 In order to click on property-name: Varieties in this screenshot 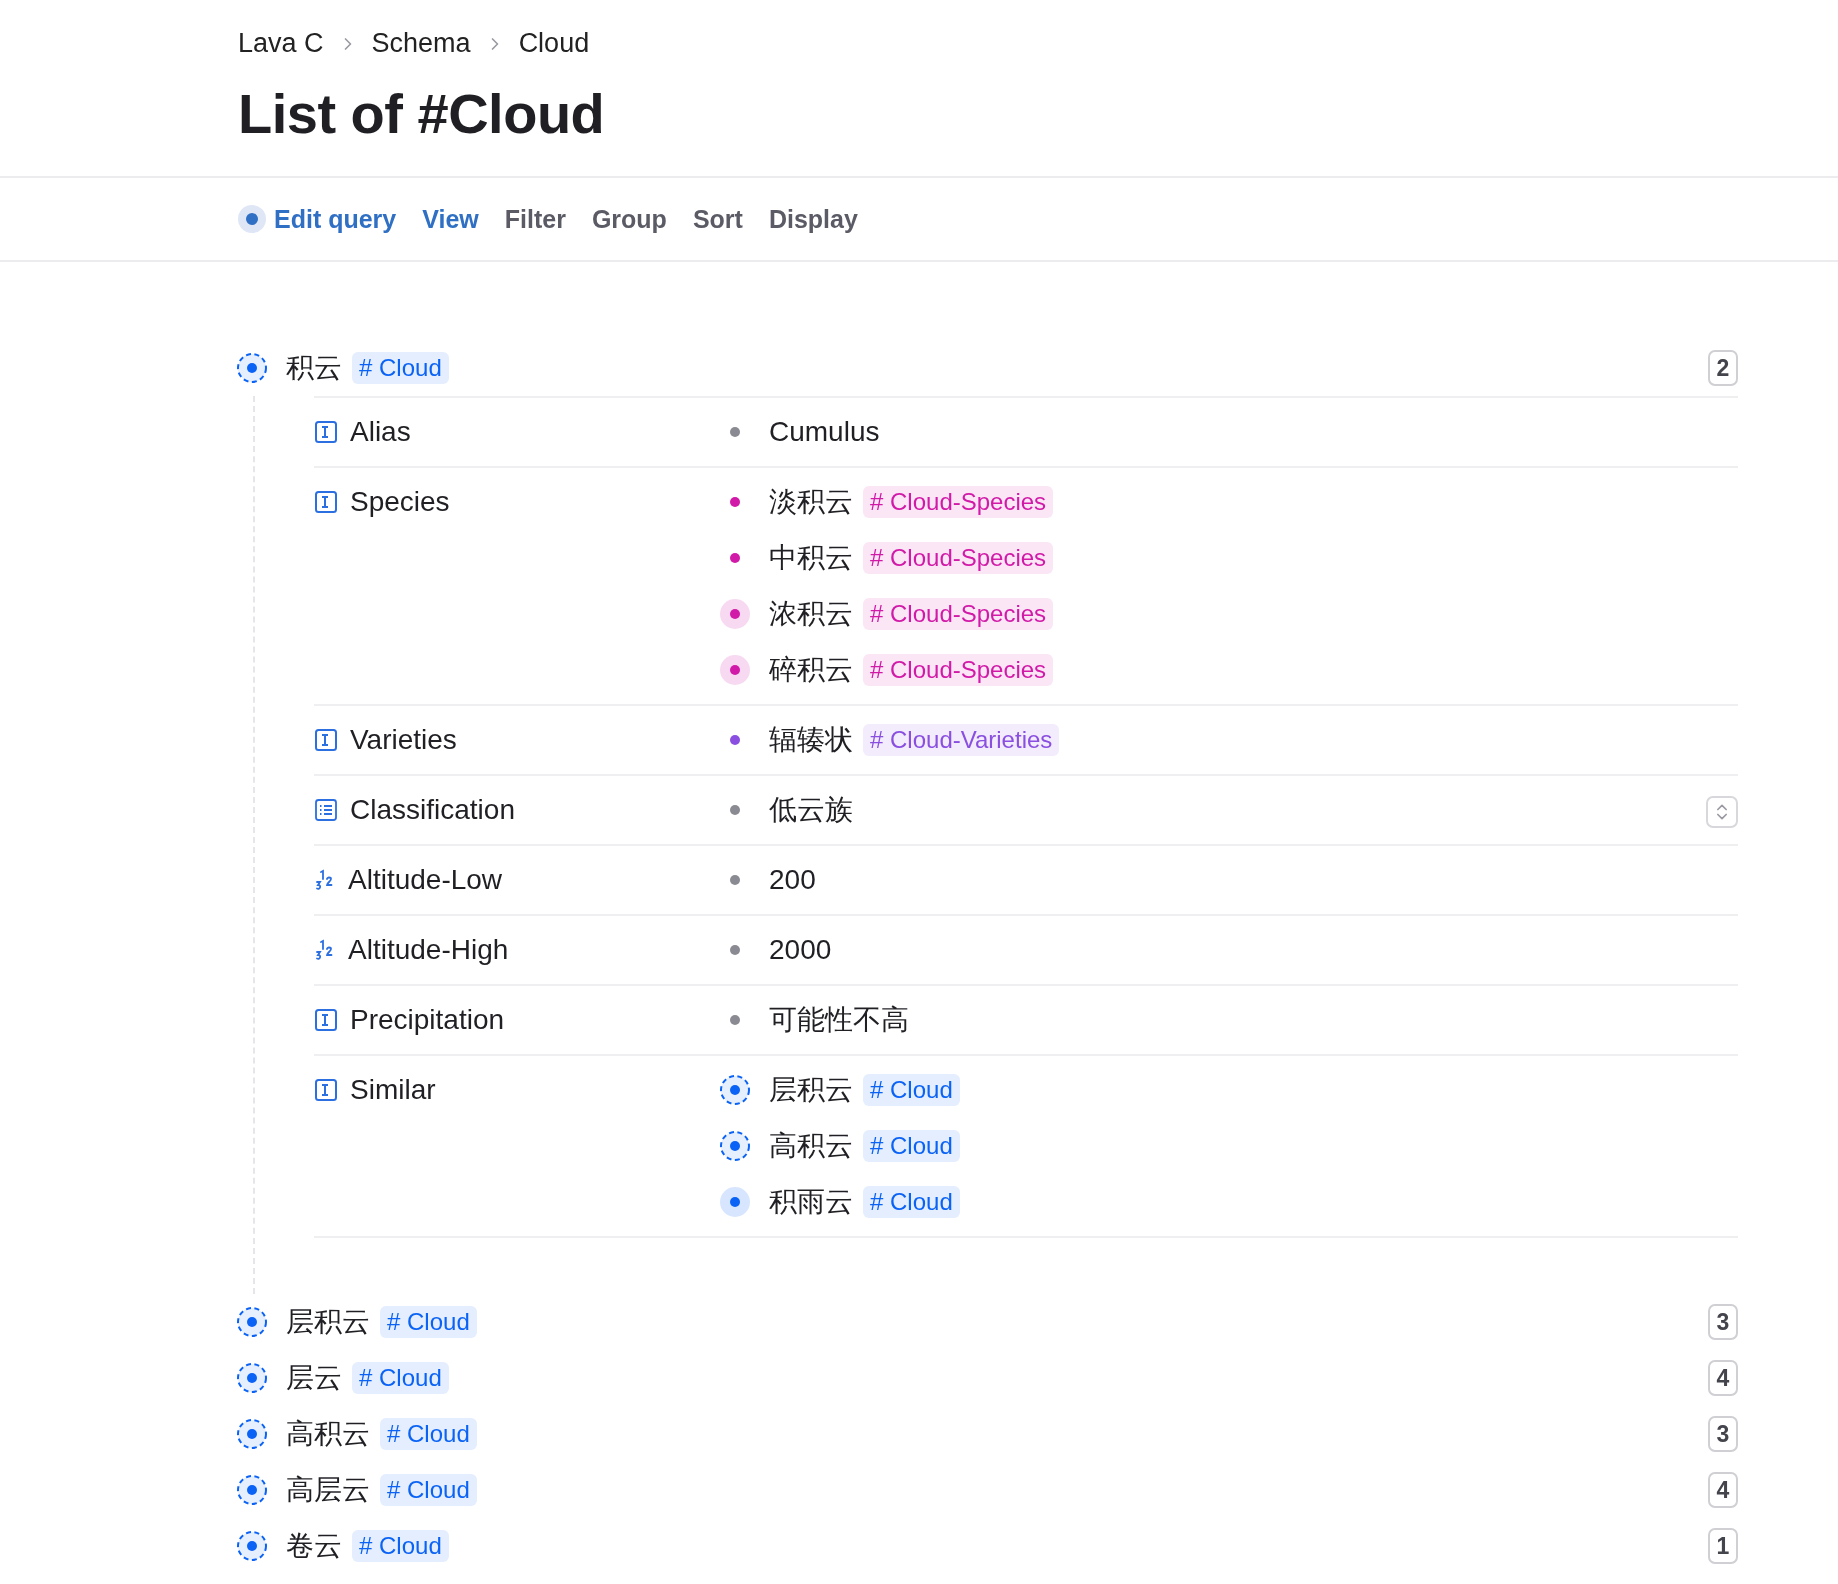, I will do `click(403, 740)`.